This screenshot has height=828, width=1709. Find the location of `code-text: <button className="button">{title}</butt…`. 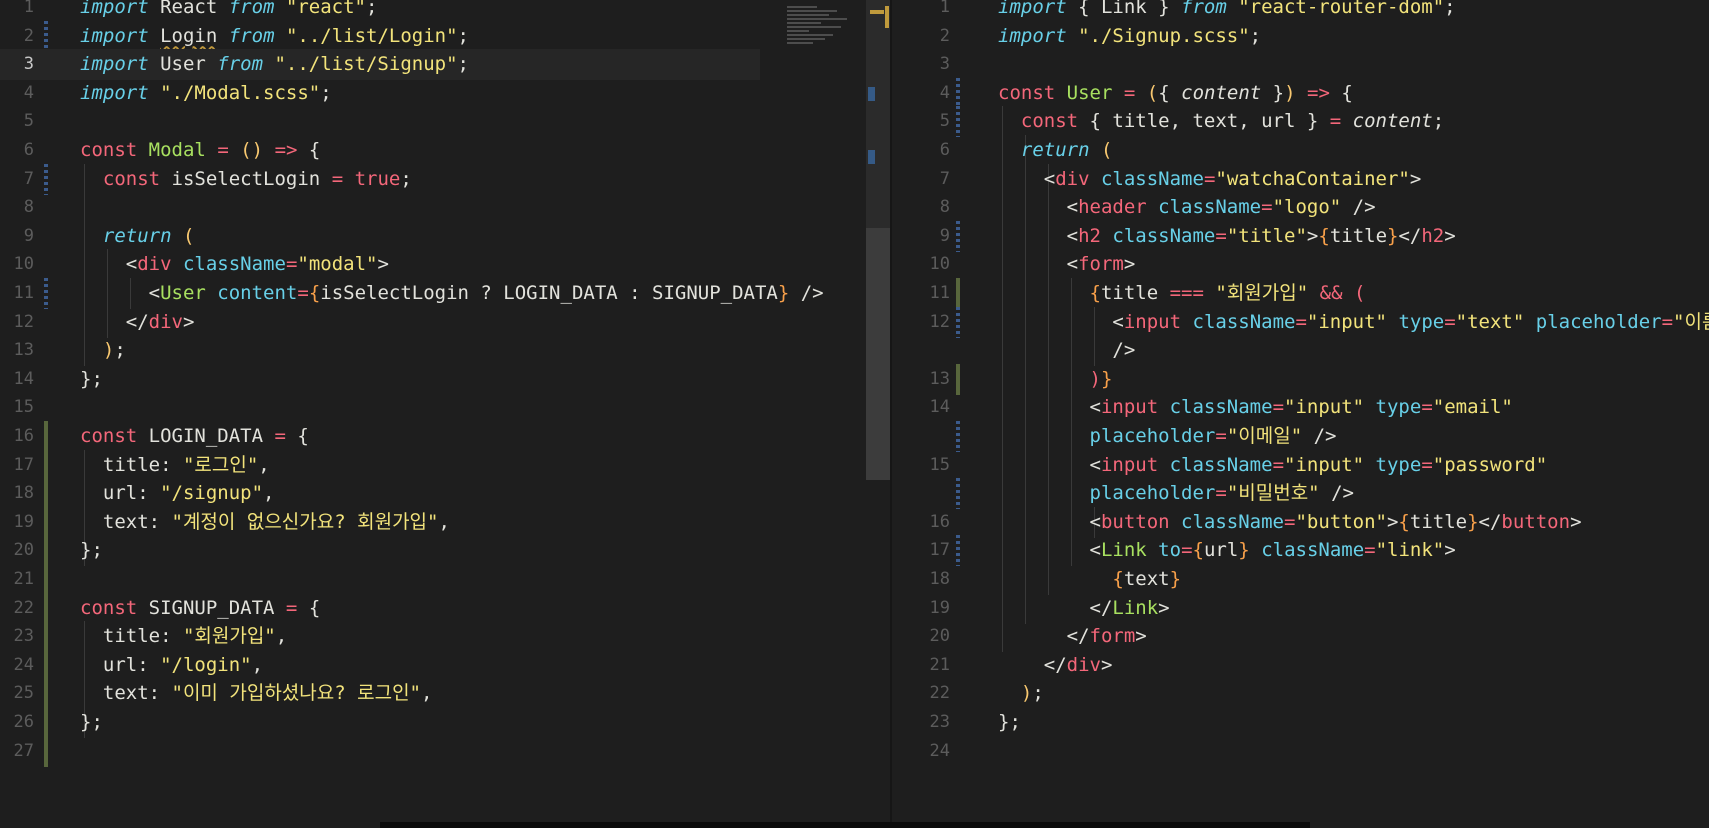

code-text: <button className="button">{title}</butt… is located at coordinates (1290, 522).